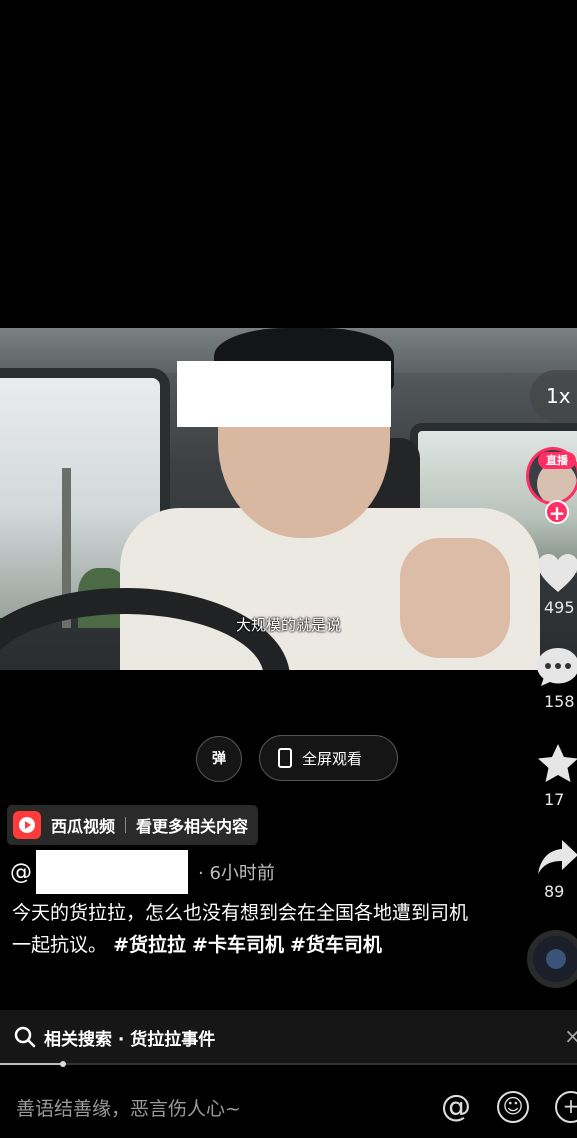 The width and height of the screenshot is (577, 1138). Describe the element at coordinates (570, 1036) in the screenshot. I see `close-icon: ×` at that location.